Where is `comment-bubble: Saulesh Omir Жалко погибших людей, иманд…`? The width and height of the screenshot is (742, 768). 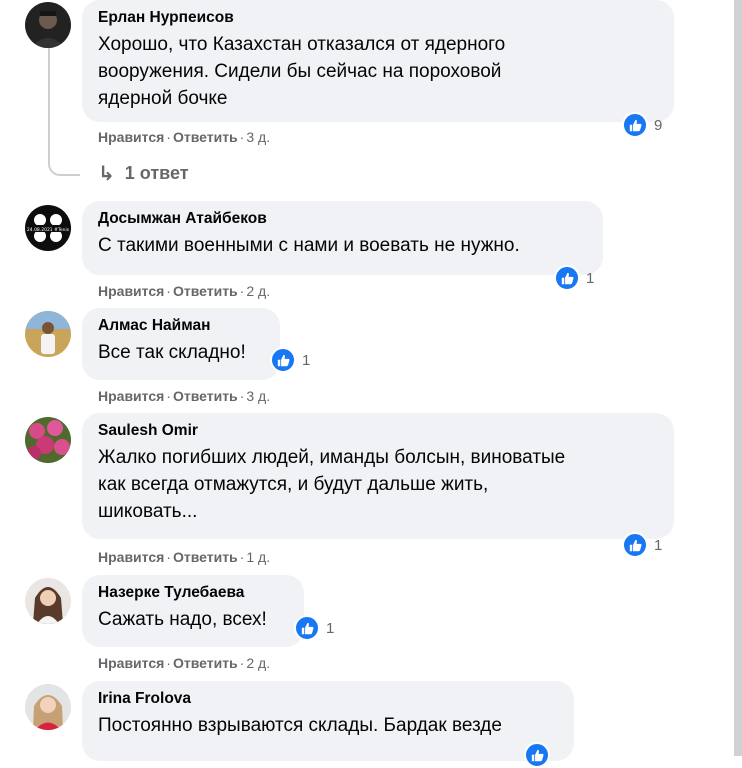
comment-bubble: Saulesh Omir Жалко погибших людей, иманд… is located at coordinates (378, 476).